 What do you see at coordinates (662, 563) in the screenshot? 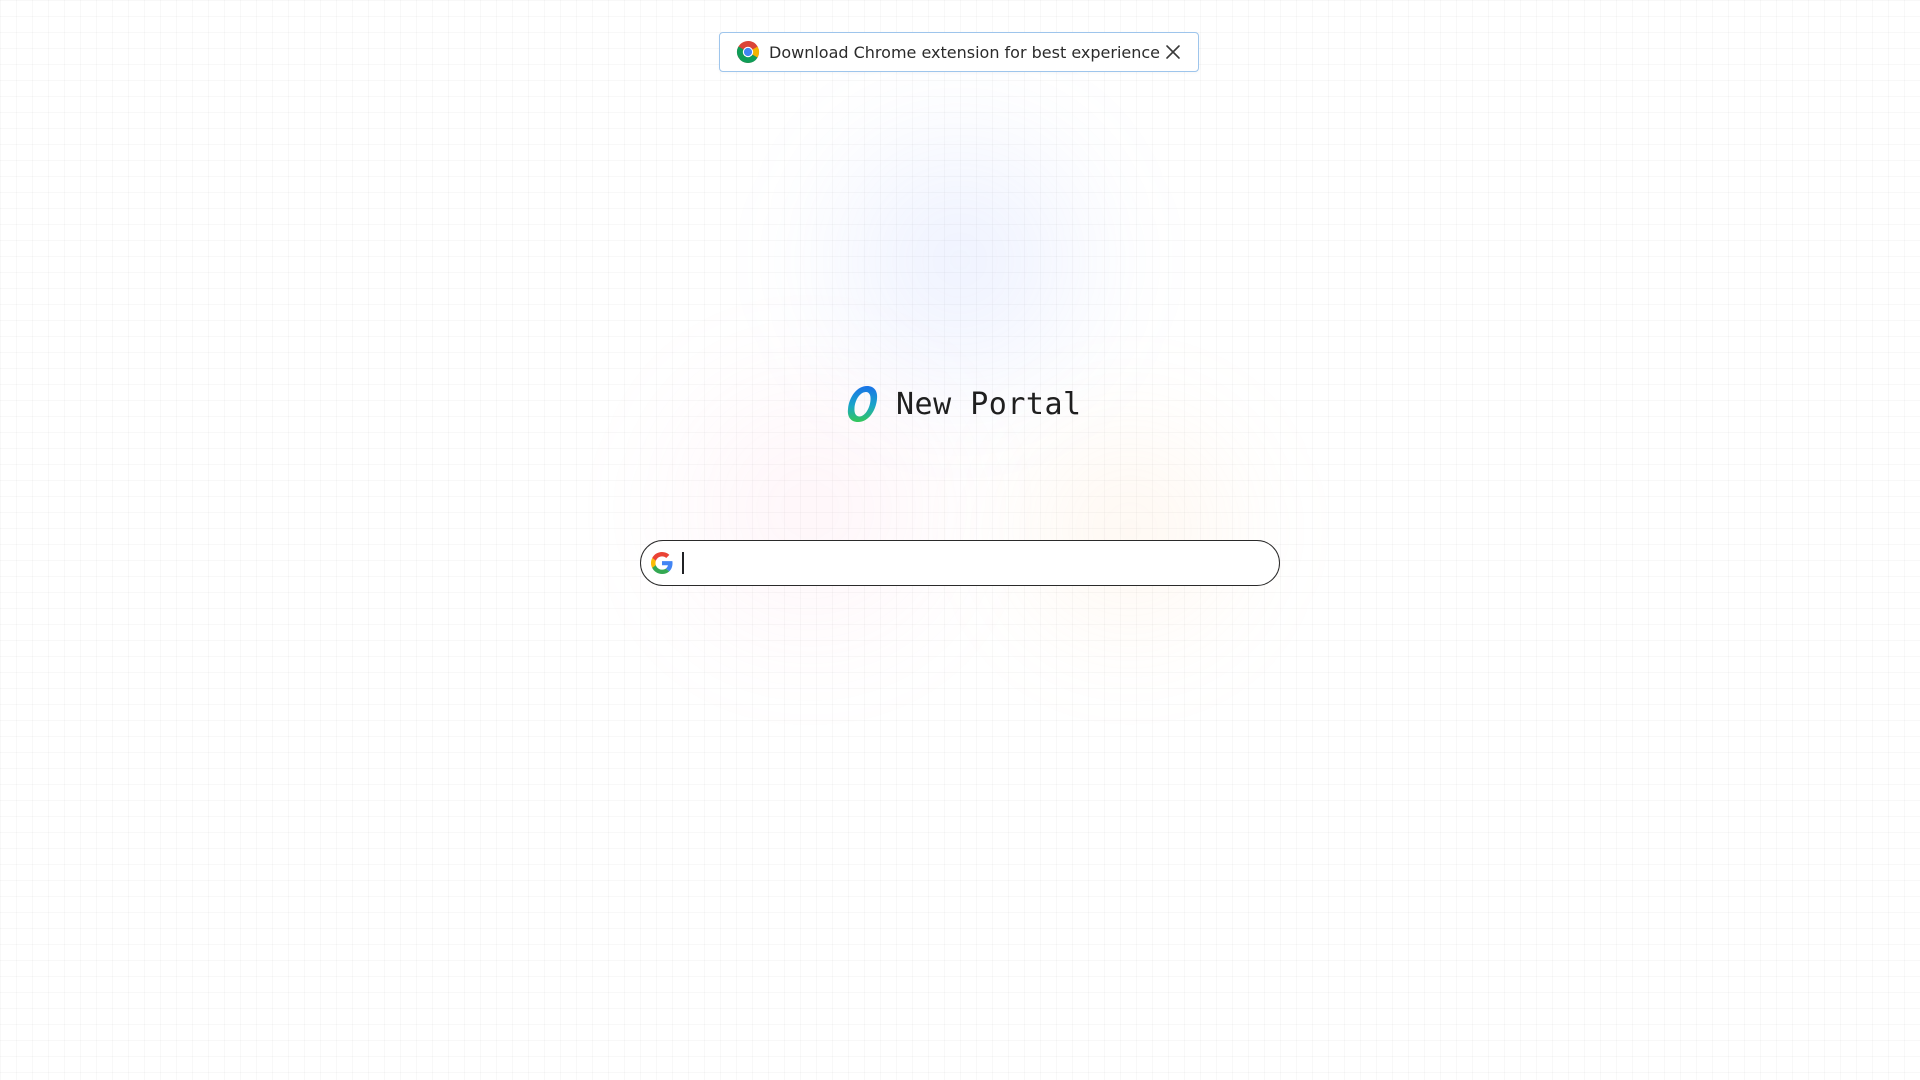
I see `google-icon` at bounding box center [662, 563].